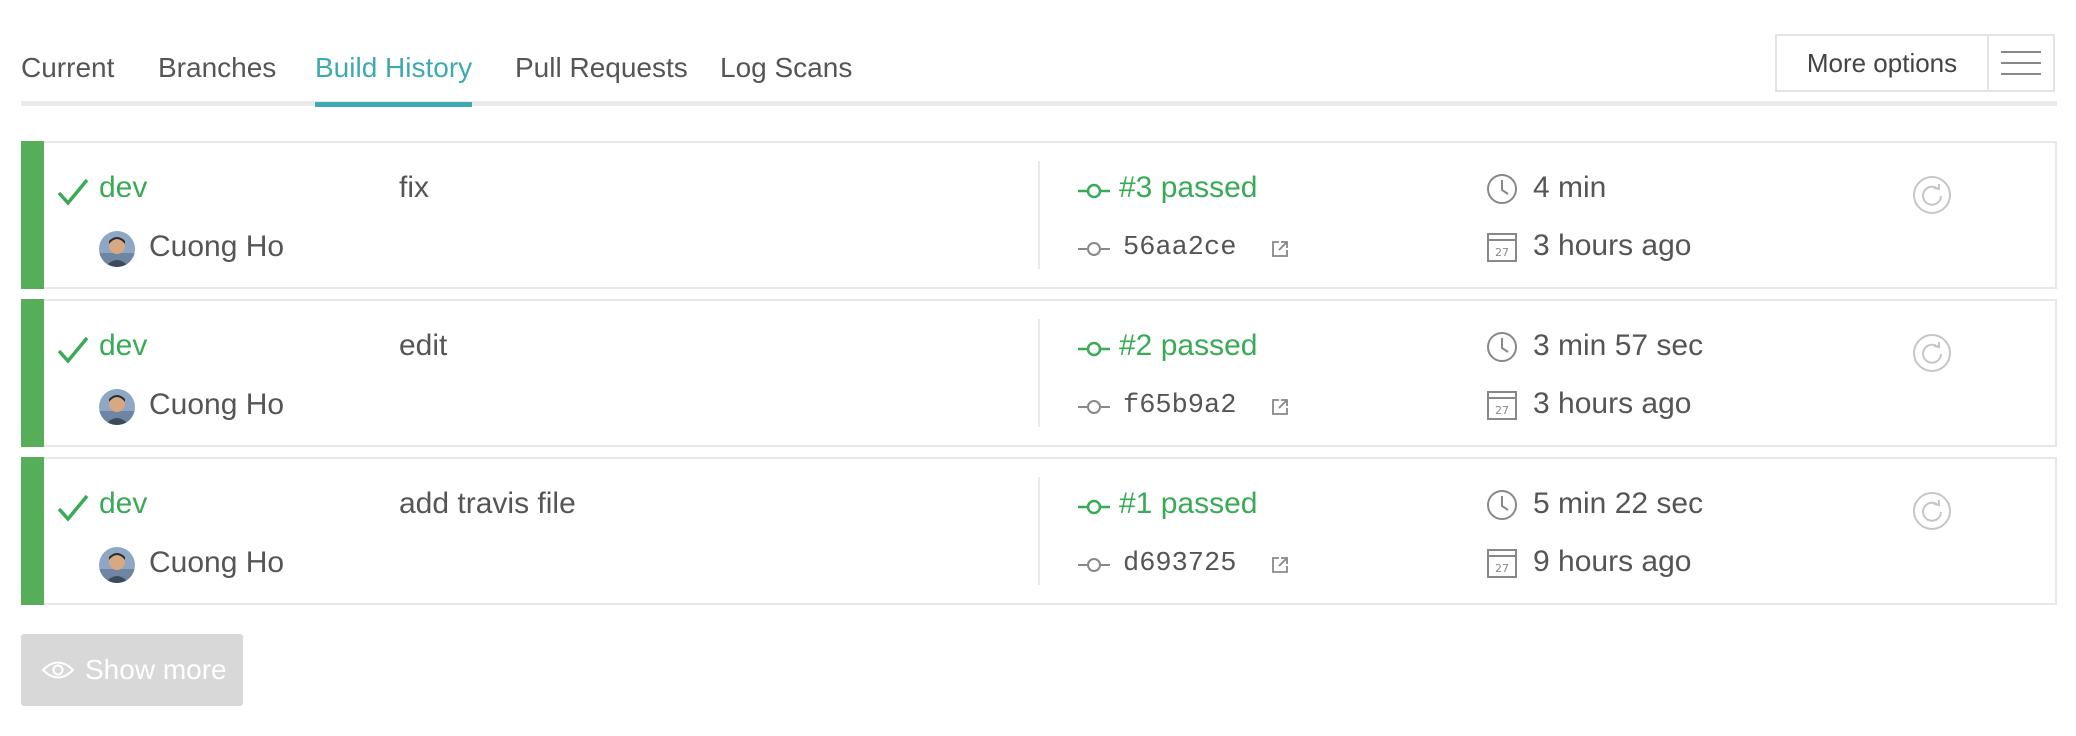  Describe the element at coordinates (1618, 503) in the screenshot. I see `build-duration: 5 min 22 sec` at that location.